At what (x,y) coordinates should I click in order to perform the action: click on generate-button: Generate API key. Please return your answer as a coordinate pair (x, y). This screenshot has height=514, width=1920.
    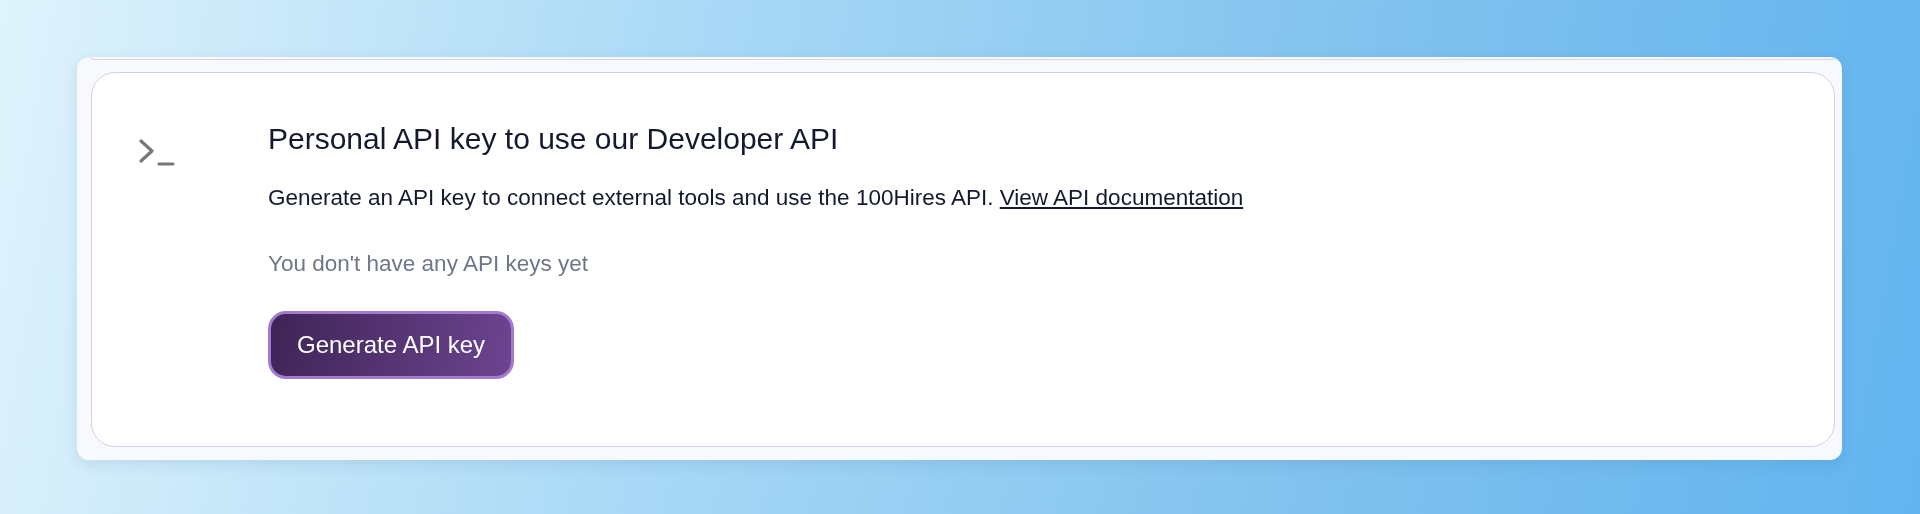
    Looking at the image, I should click on (391, 345).